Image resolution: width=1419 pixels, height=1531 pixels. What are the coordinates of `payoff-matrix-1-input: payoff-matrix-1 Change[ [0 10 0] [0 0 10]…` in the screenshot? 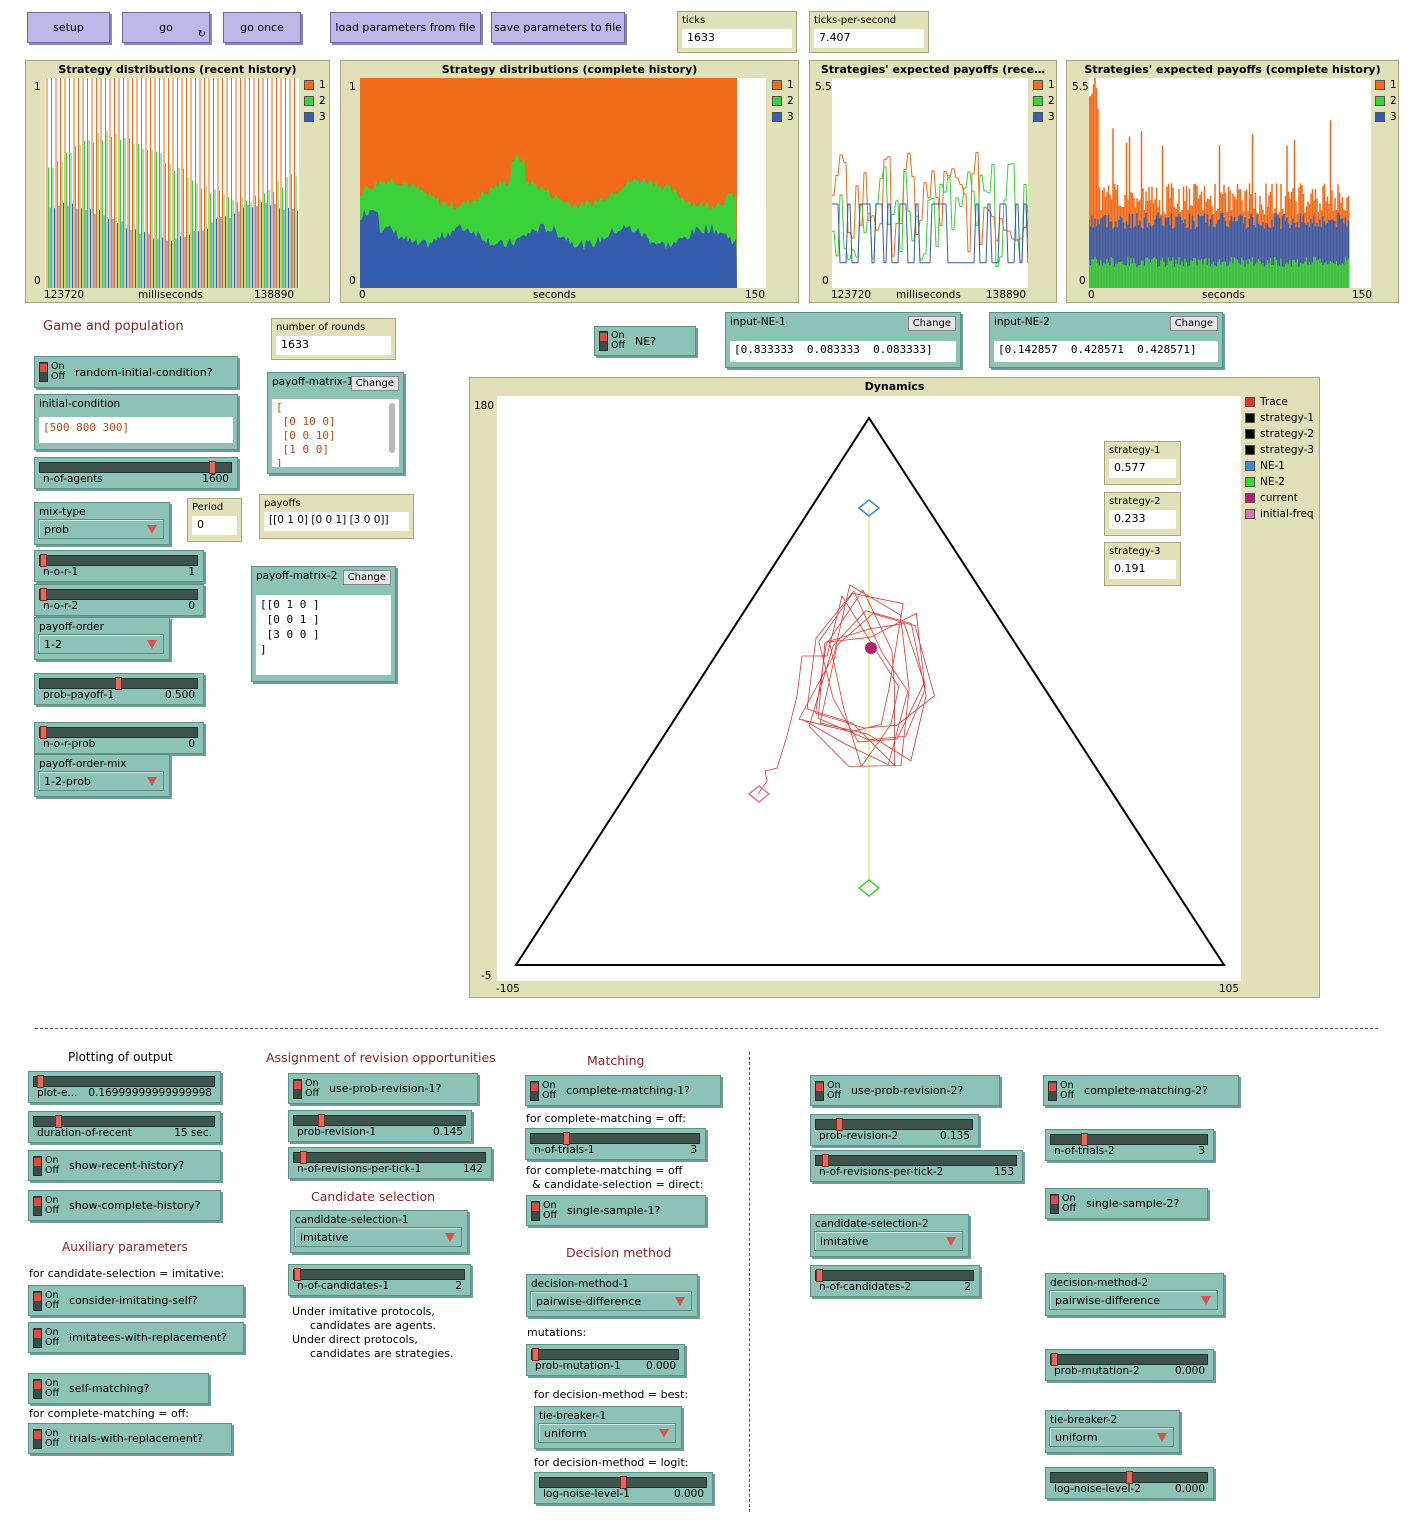 It's located at (335, 423).